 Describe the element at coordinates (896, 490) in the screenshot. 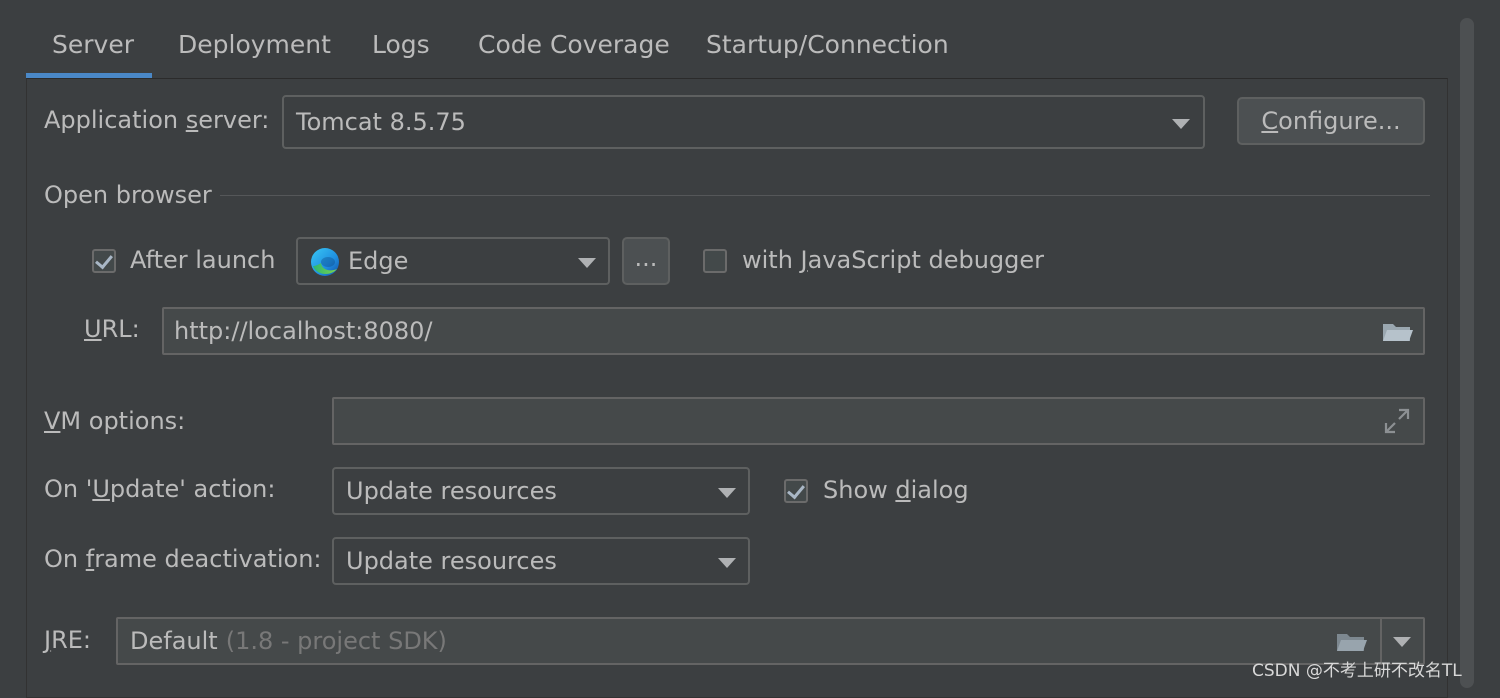

I see `show-dialog-label: Show dialog` at that location.